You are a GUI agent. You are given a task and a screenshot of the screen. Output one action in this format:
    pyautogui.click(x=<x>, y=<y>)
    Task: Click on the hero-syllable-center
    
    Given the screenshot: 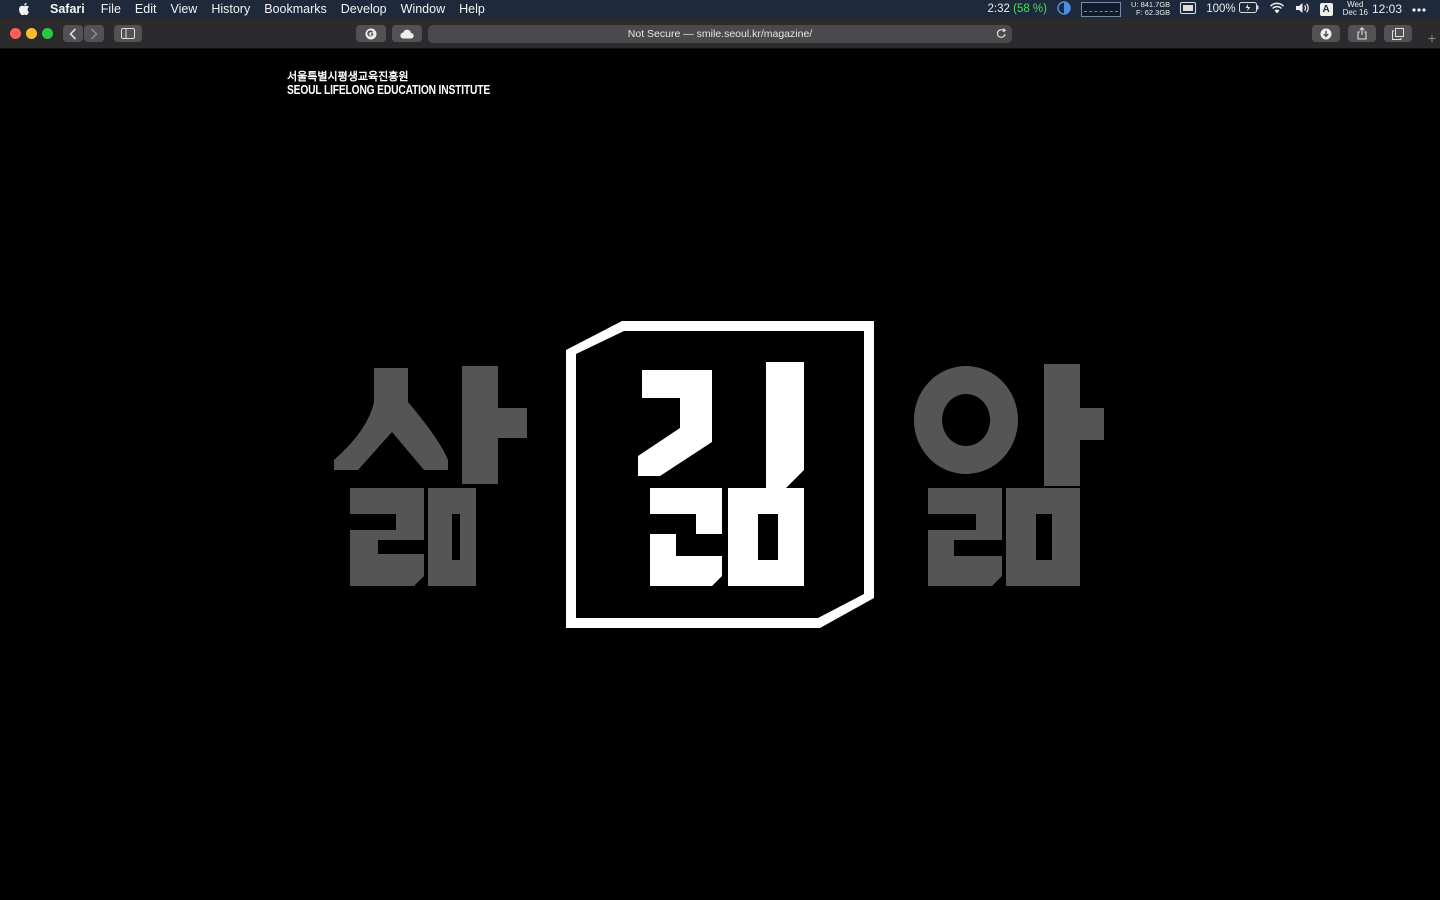 What is the action you would take?
    pyautogui.click(x=720, y=474)
    